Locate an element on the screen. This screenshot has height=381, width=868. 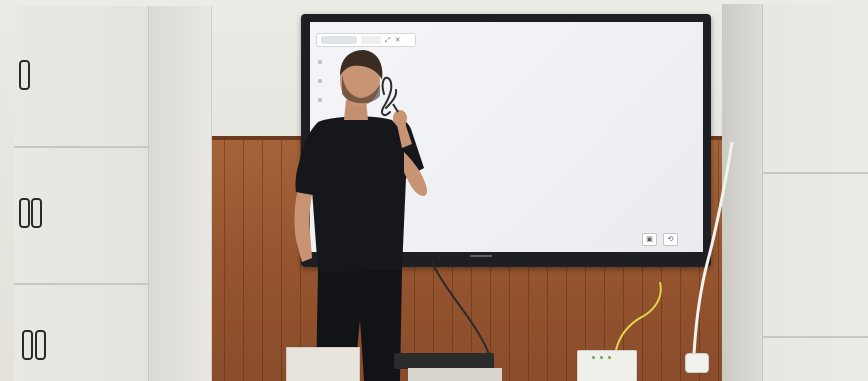
bench is located at coordinates (323, 364).